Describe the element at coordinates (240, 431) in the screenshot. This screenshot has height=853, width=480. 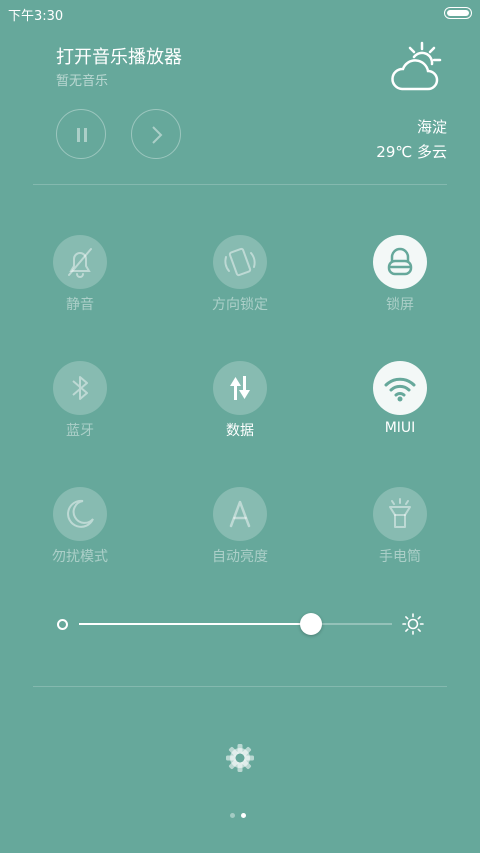
I see `toggle-label: 数据` at that location.